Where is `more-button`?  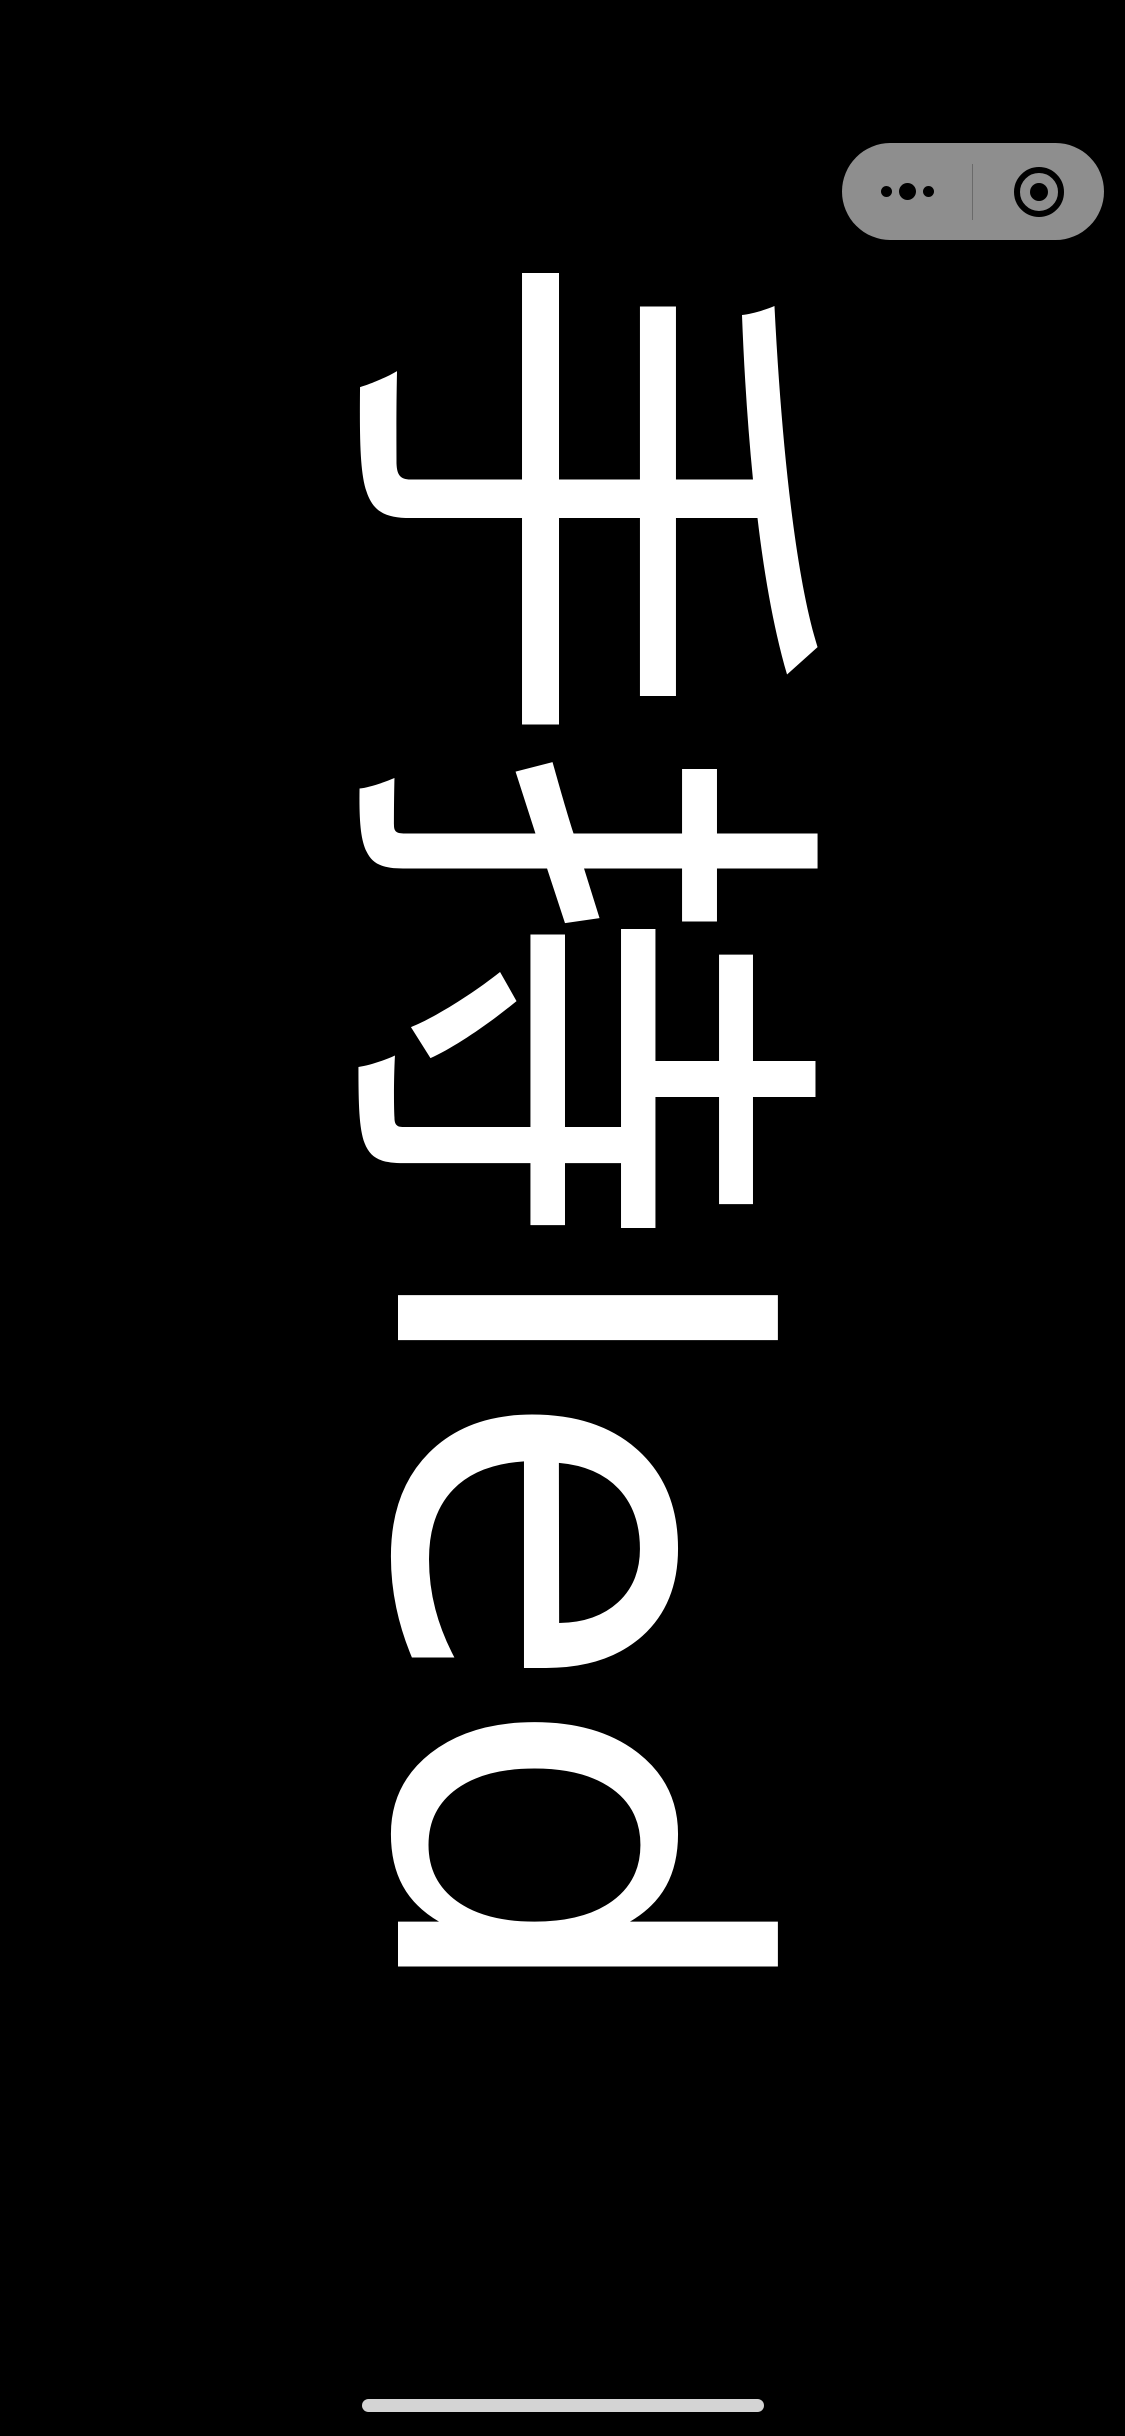
more-button is located at coordinates (907, 191).